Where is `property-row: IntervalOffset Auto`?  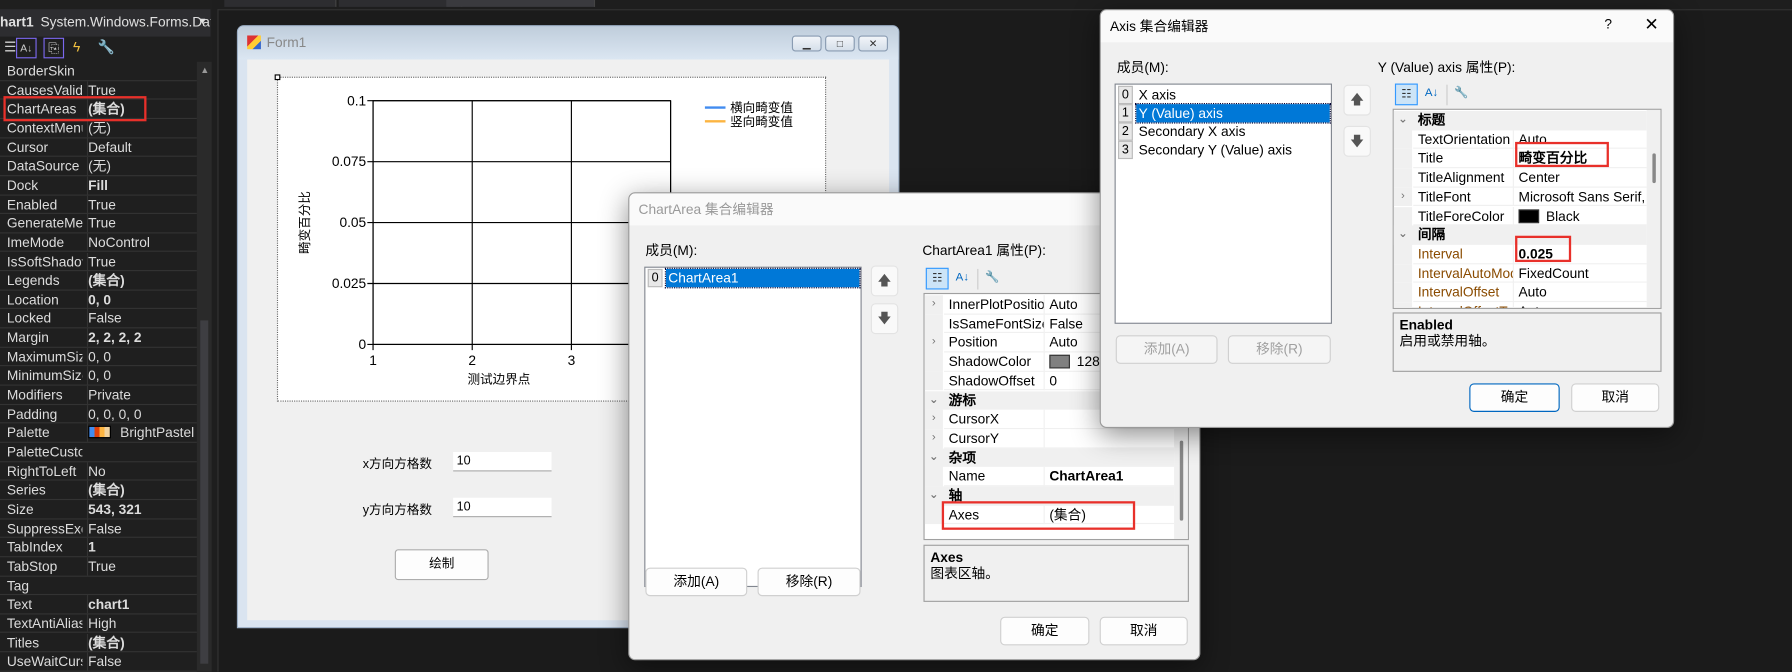 property-row: IntervalOffset Auto is located at coordinates (1520, 292).